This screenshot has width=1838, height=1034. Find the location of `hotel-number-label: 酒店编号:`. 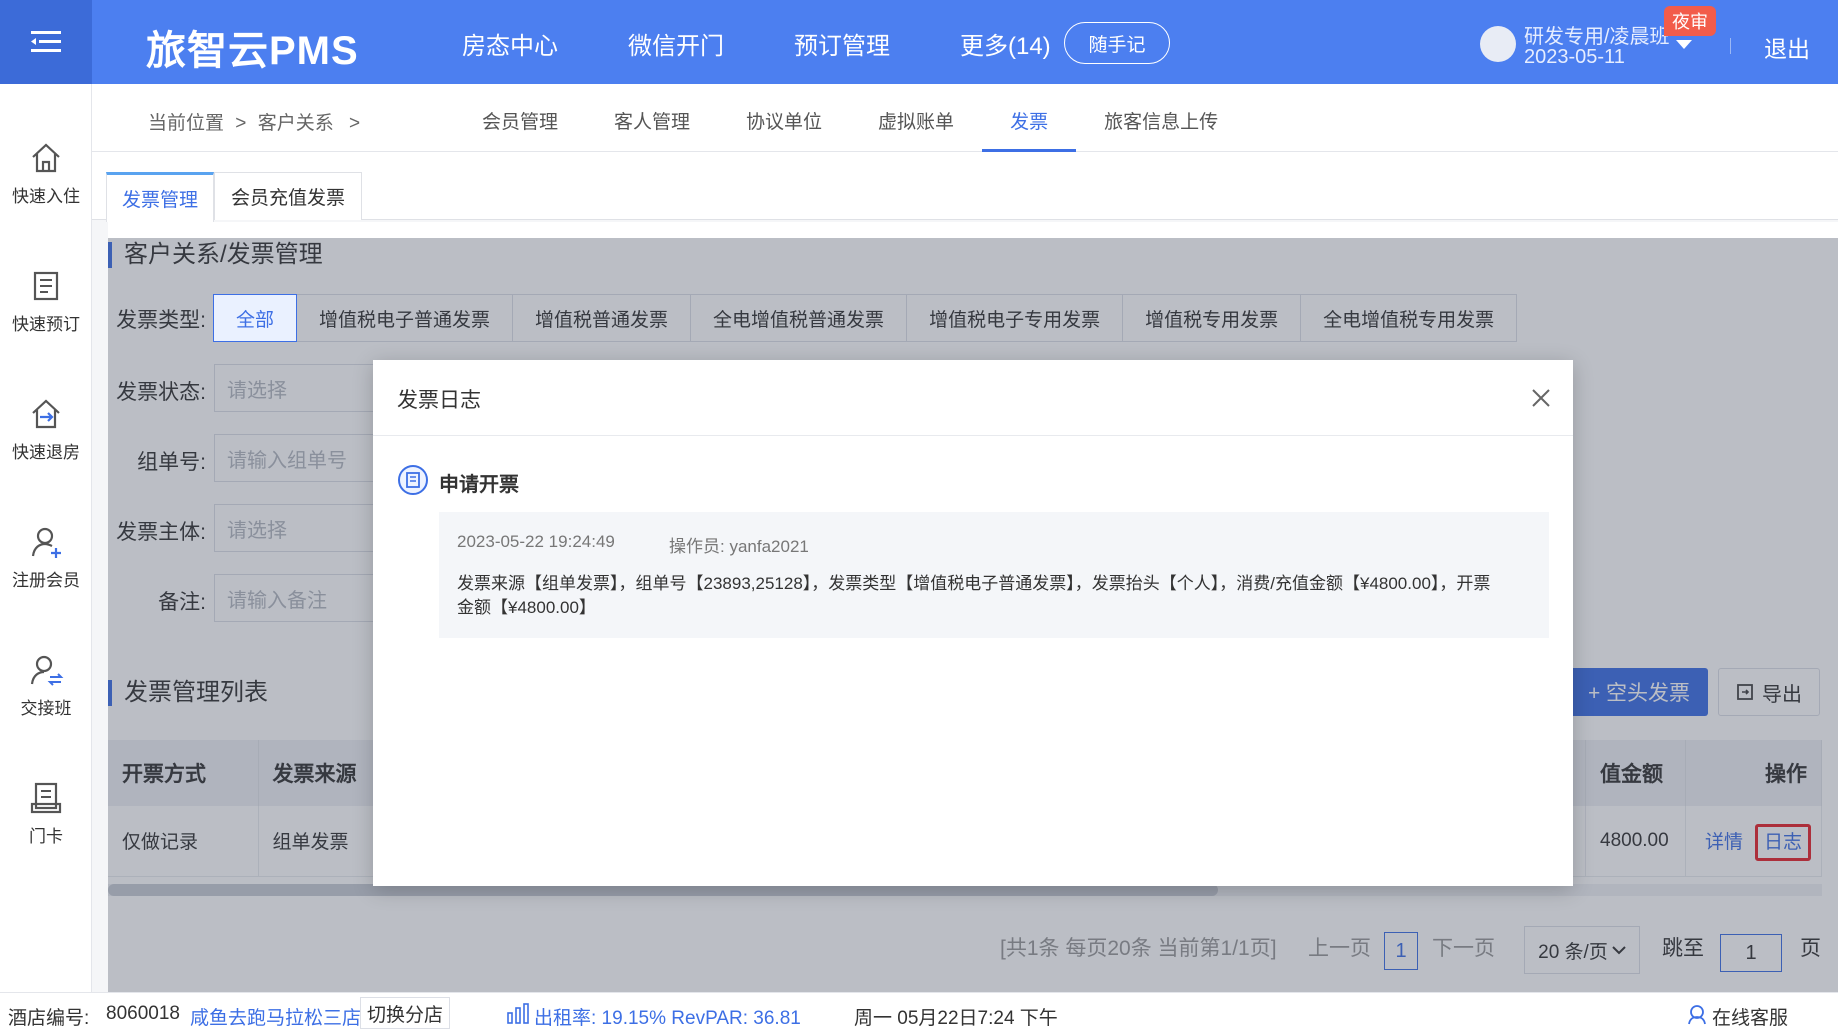

hotel-number-label: 酒店编号: is located at coordinates (49, 1018).